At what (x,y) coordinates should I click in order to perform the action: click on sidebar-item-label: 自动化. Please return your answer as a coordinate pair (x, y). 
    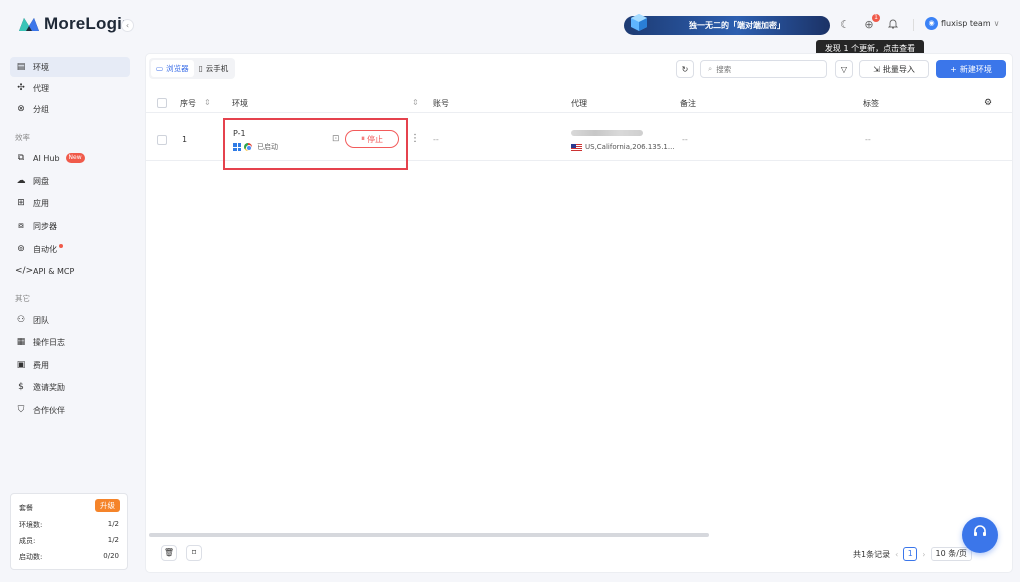
    Looking at the image, I should click on (45, 249).